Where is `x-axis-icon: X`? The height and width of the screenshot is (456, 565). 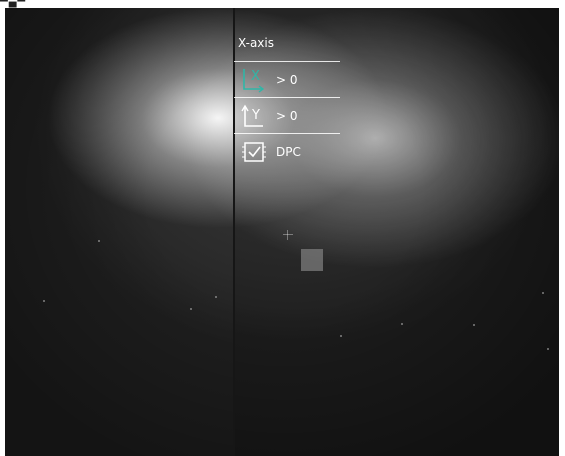 x-axis-icon: X is located at coordinates (254, 80).